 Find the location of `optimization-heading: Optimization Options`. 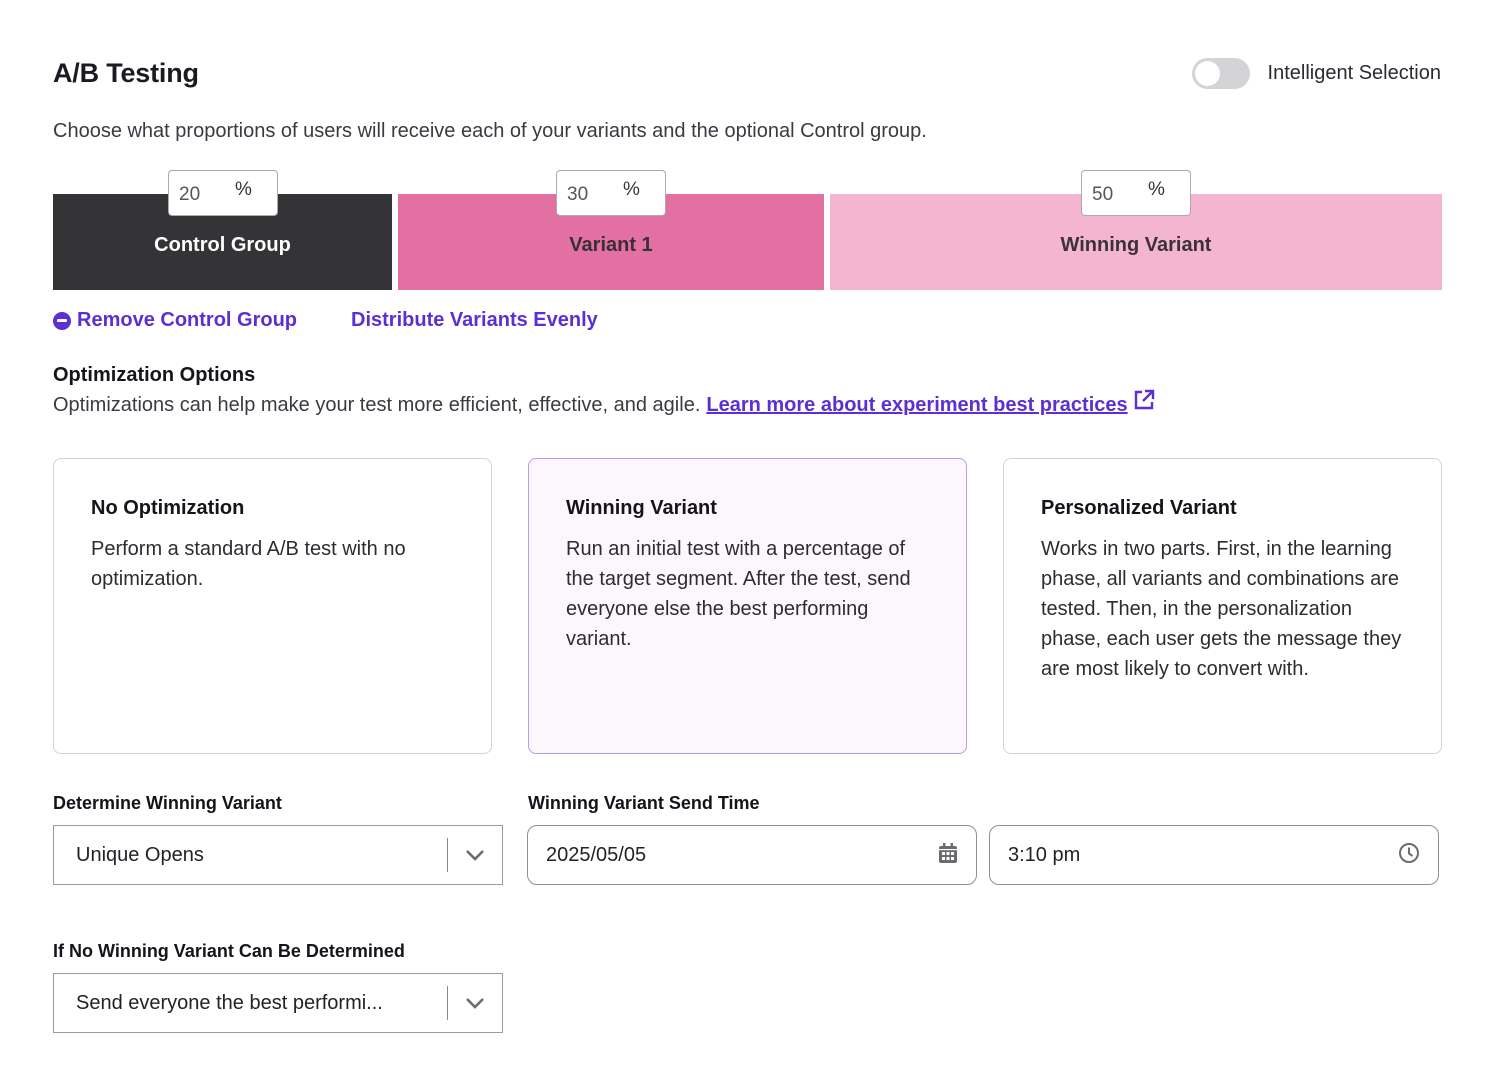

optimization-heading: Optimization Options is located at coordinates (154, 375).